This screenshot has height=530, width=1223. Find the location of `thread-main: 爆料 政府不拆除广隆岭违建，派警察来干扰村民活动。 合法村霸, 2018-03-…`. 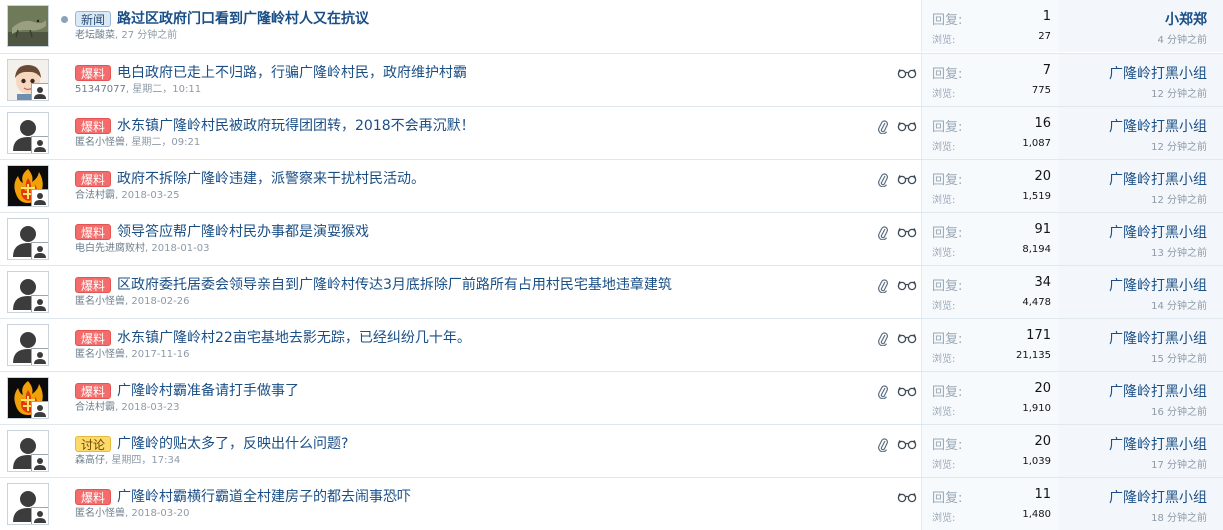

thread-main: 爆料 政府不拆除广隆岭违建，派警察来干扰村民活动。 合法村霸, 2018-03-… is located at coordinates (490, 186).